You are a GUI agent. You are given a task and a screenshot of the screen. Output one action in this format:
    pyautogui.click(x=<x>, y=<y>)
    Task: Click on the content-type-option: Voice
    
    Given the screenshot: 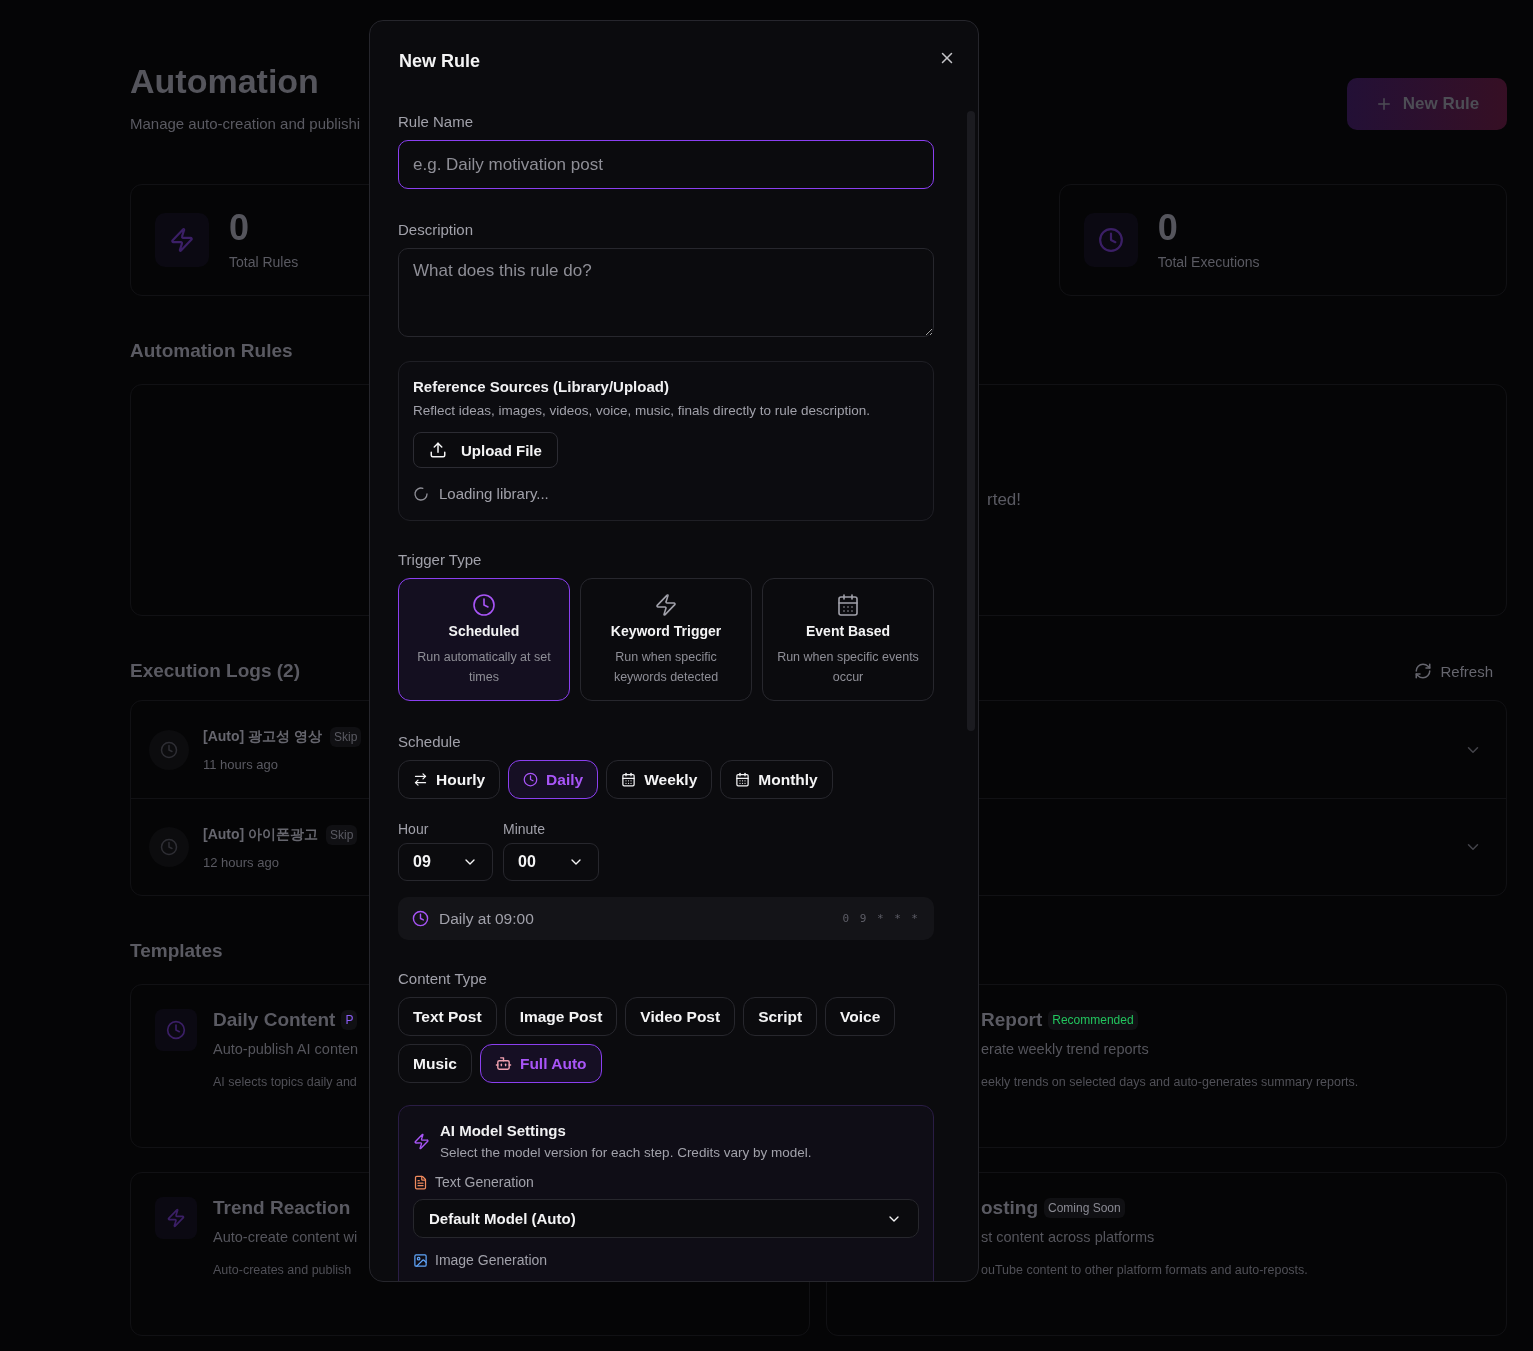 What is the action you would take?
    pyautogui.click(x=860, y=1016)
    